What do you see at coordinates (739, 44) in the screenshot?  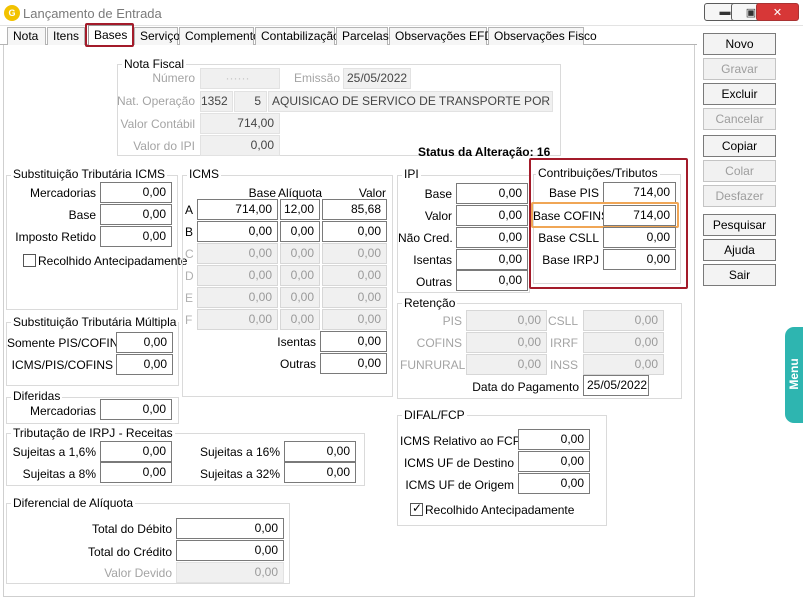 I see `novo-button: Novo` at bounding box center [739, 44].